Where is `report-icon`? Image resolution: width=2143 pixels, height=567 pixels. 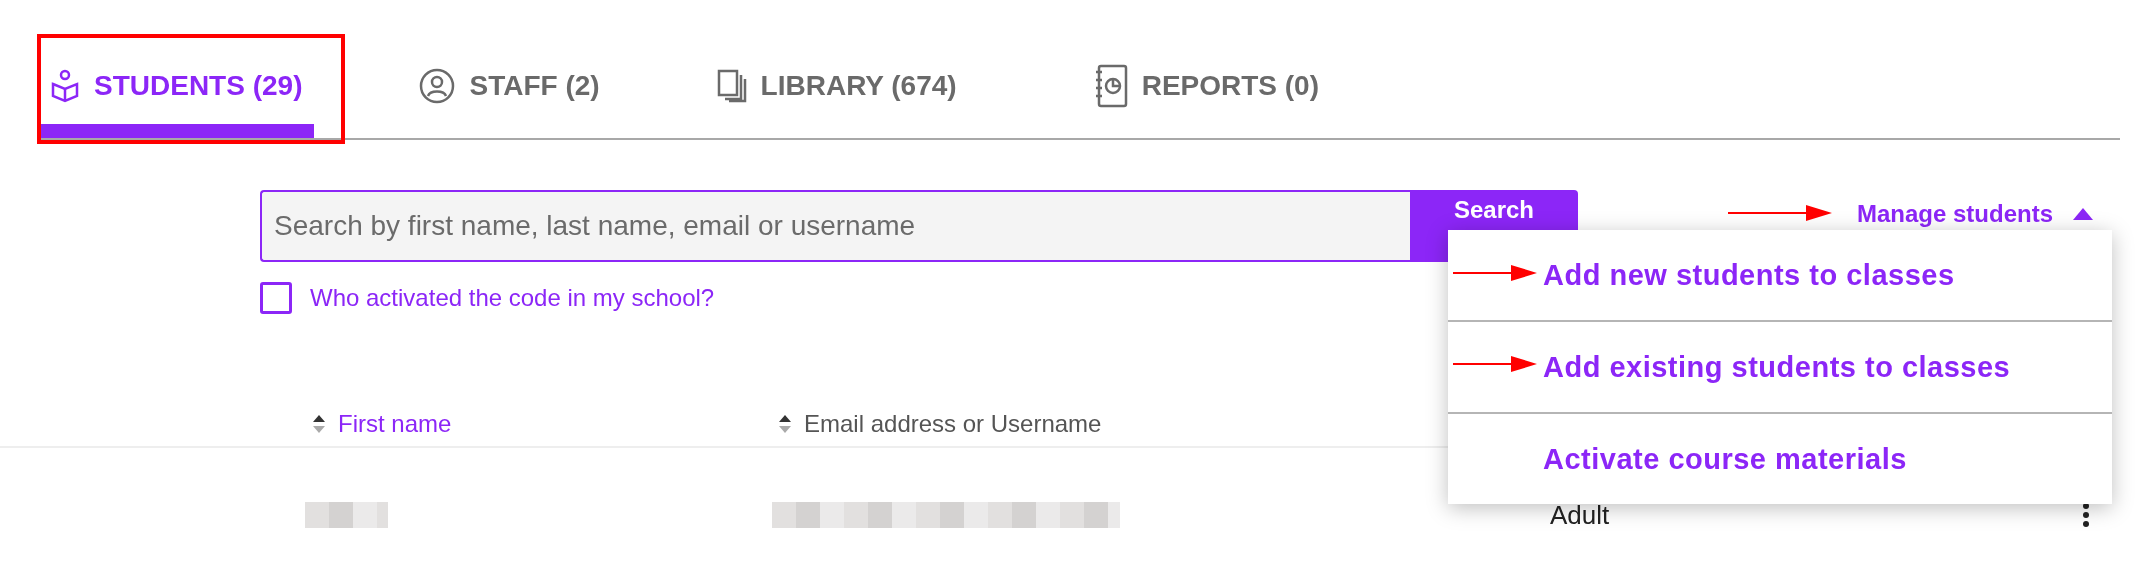
report-icon is located at coordinates (1110, 86).